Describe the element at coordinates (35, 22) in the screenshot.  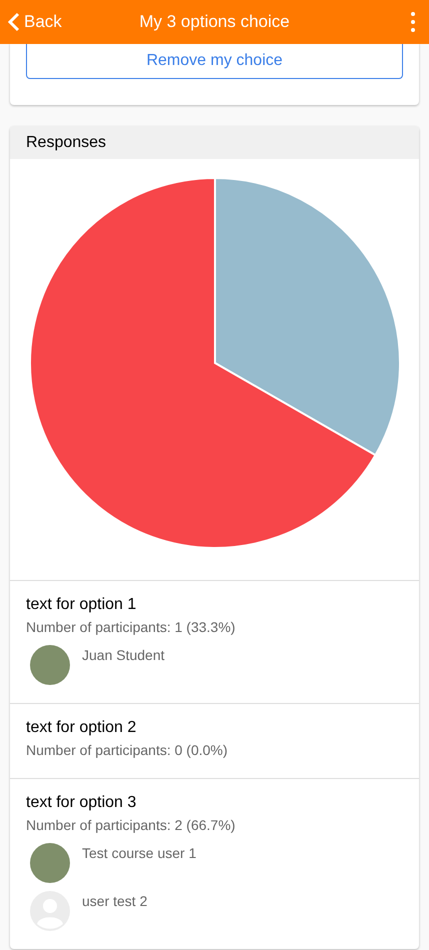
I see `back-button: Back` at that location.